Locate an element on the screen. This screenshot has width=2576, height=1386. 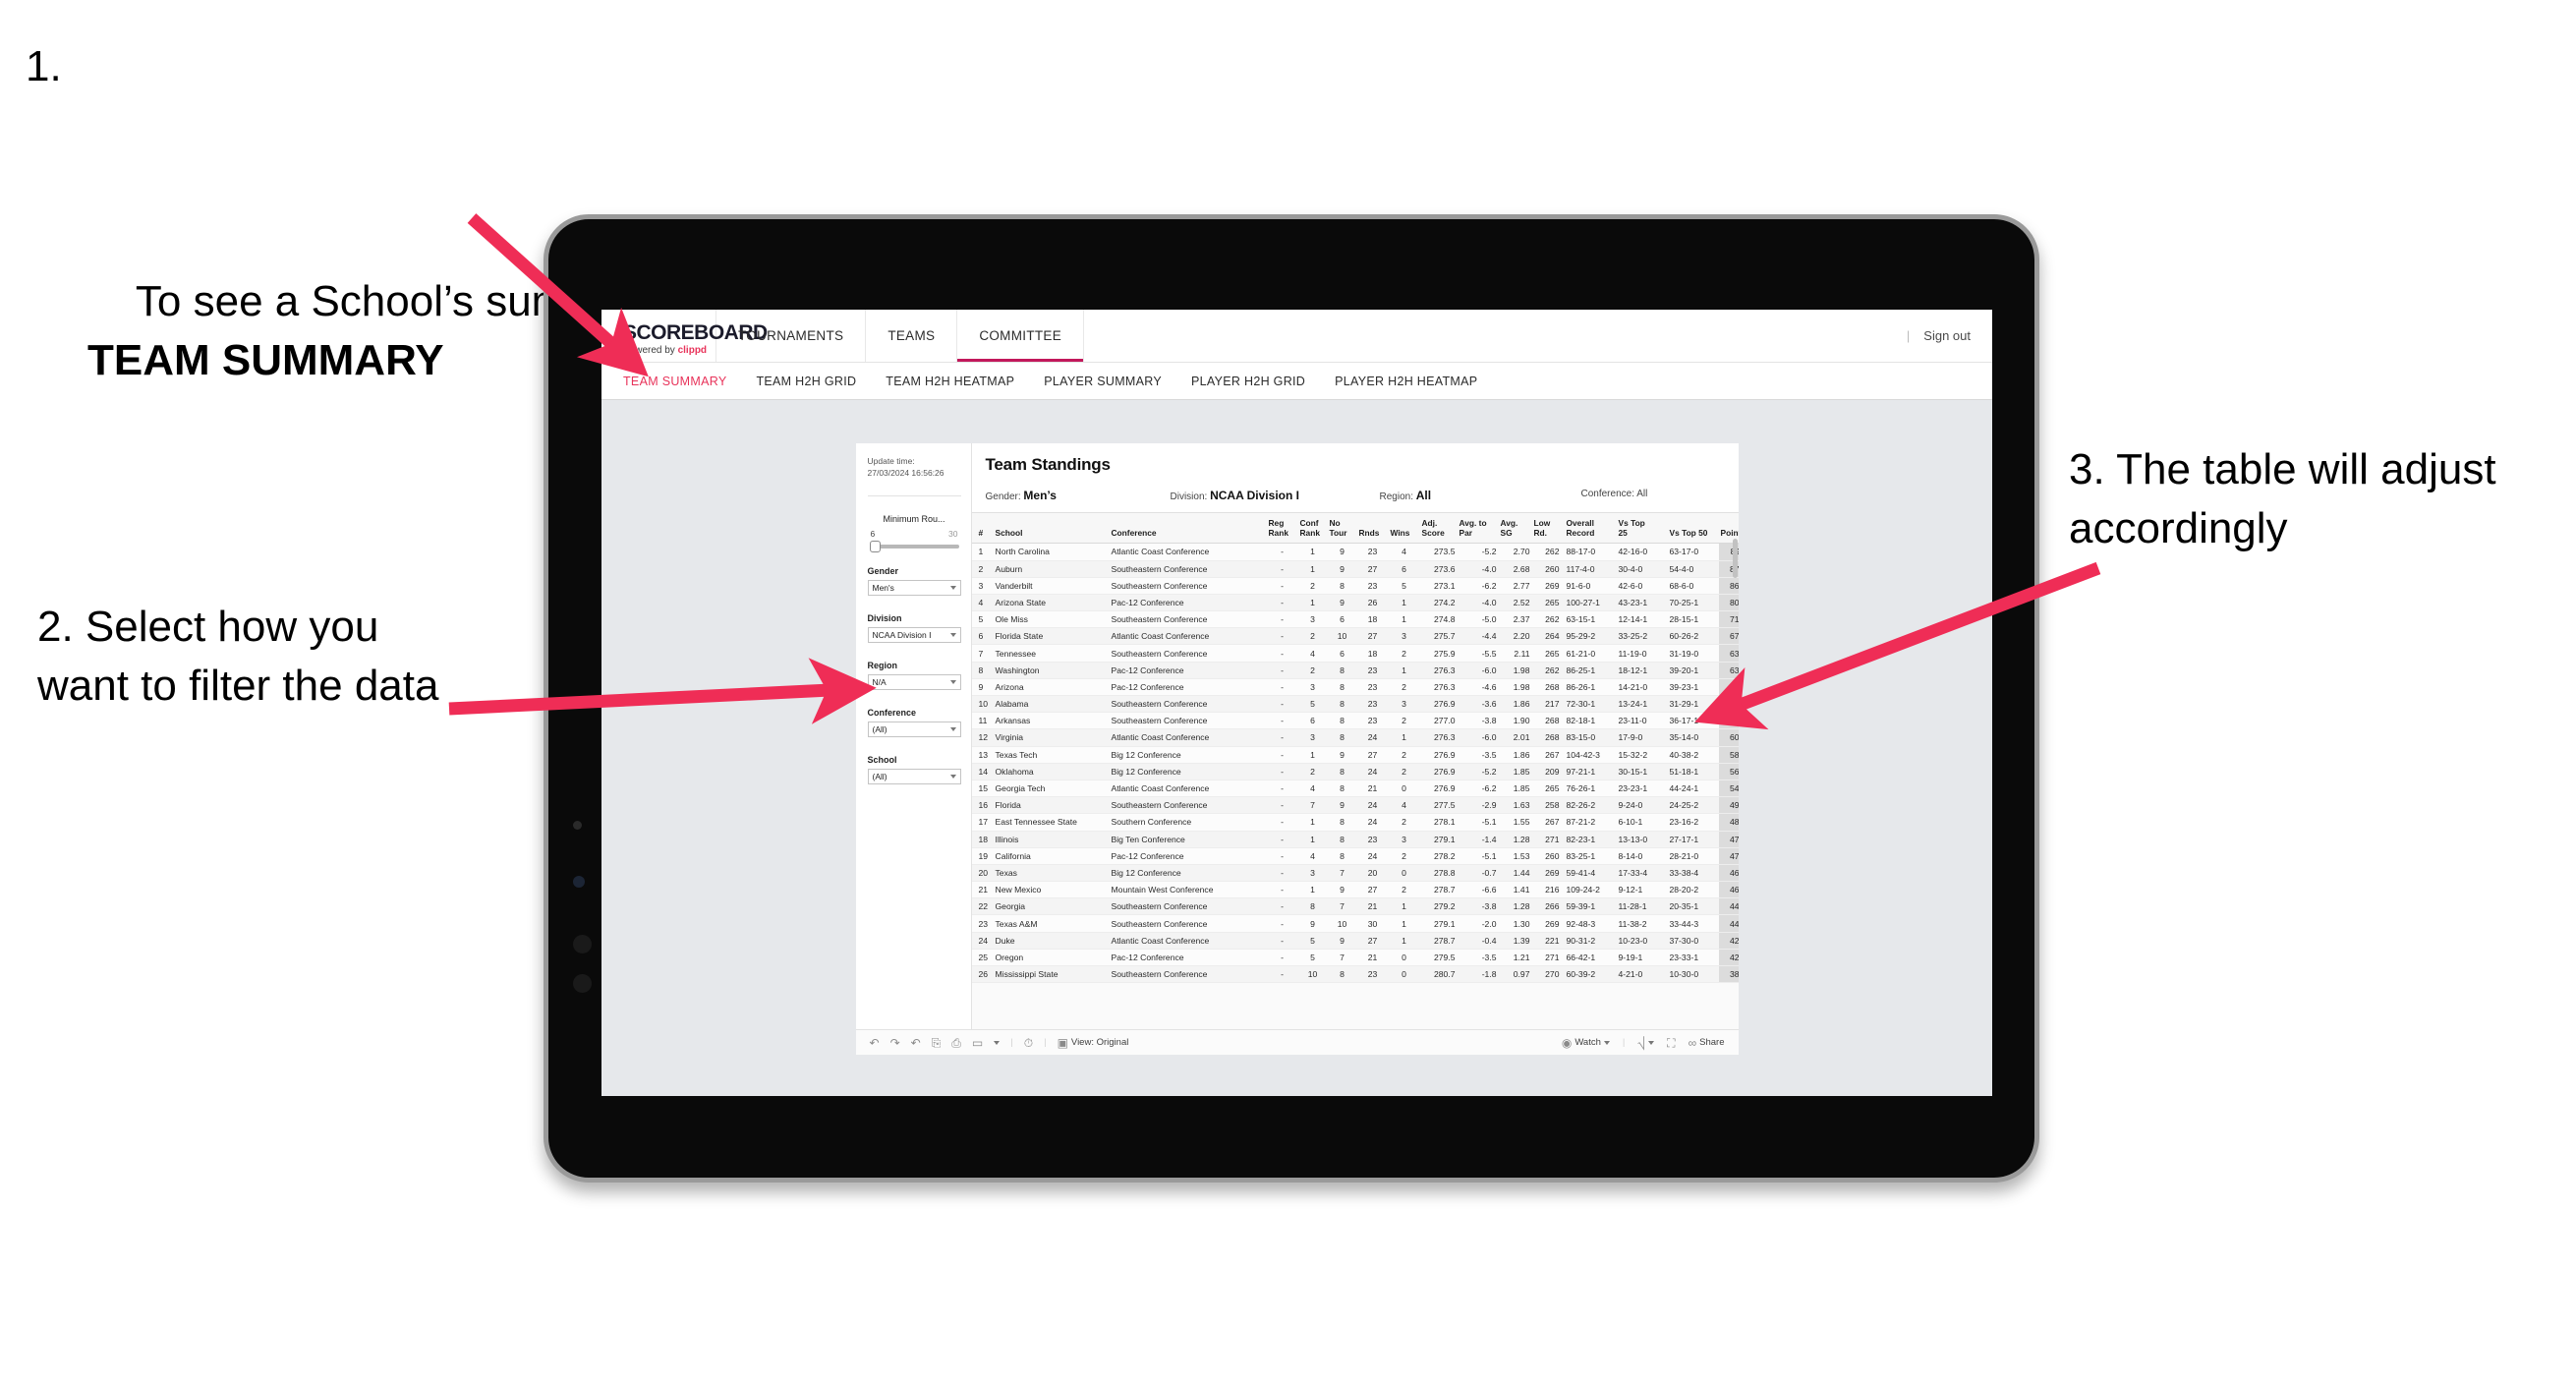
revert-icon: ↶ is located at coordinates (916, 1043).